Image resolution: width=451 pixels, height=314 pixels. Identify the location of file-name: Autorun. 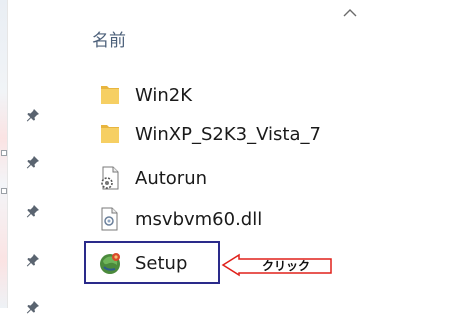
(171, 178).